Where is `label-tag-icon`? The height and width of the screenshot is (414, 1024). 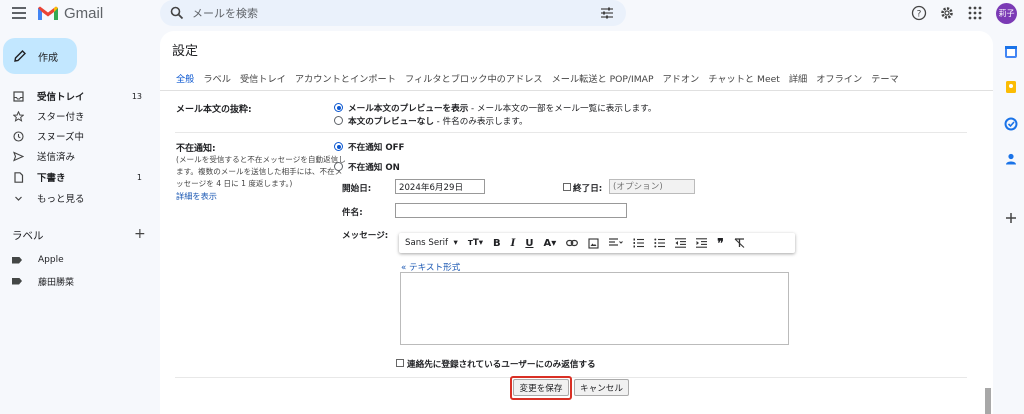 label-tag-icon is located at coordinates (17, 281).